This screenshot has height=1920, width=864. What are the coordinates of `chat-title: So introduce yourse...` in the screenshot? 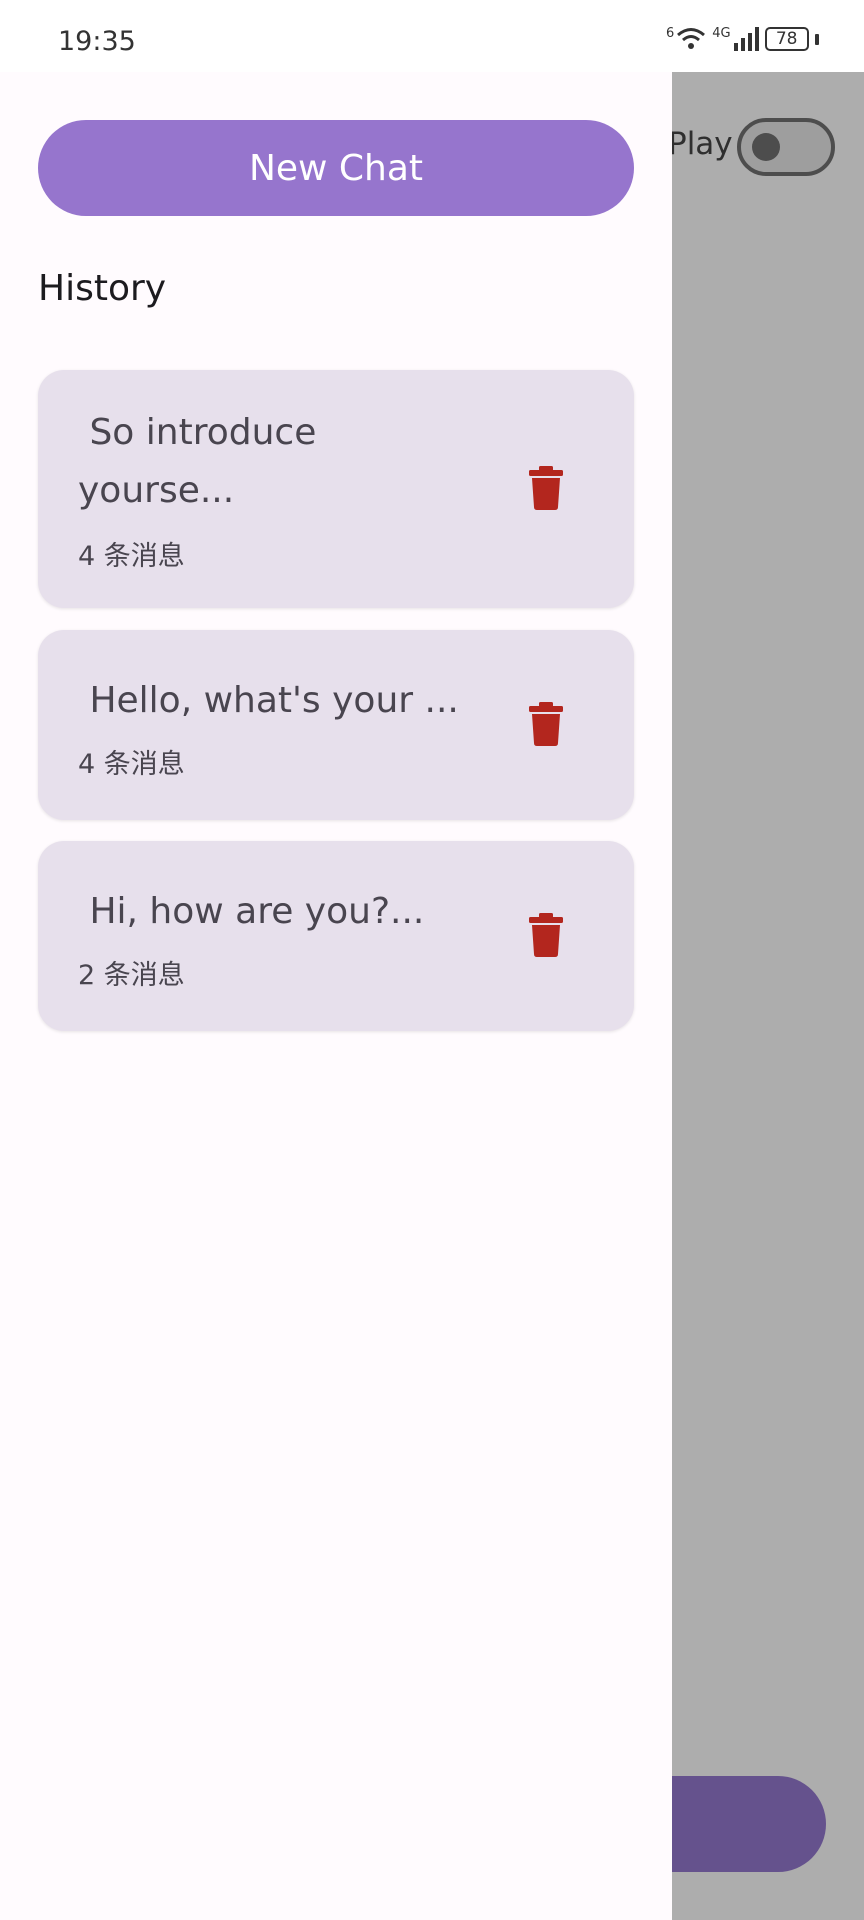 It's located at (197, 461).